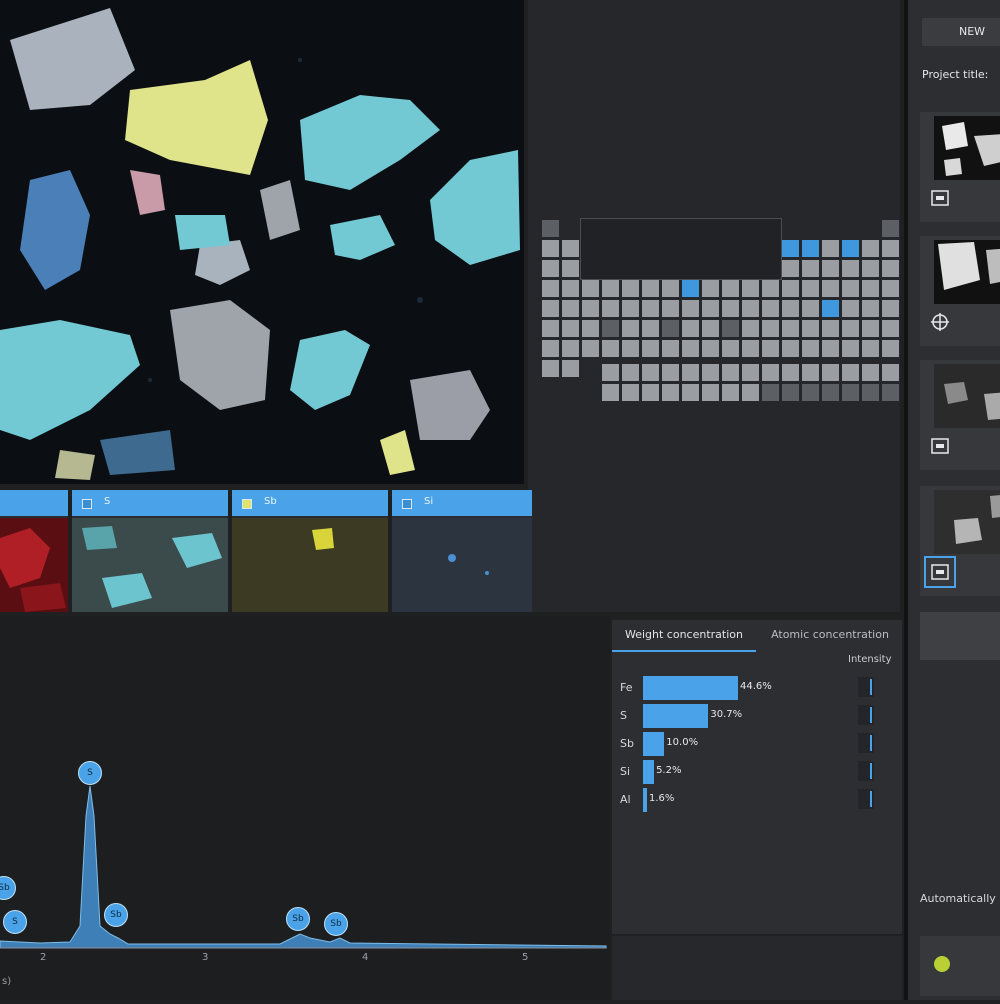 Image resolution: width=1000 pixels, height=1004 pixels. What do you see at coordinates (310, 551) in the screenshot?
I see `channel-sb: Sb` at bounding box center [310, 551].